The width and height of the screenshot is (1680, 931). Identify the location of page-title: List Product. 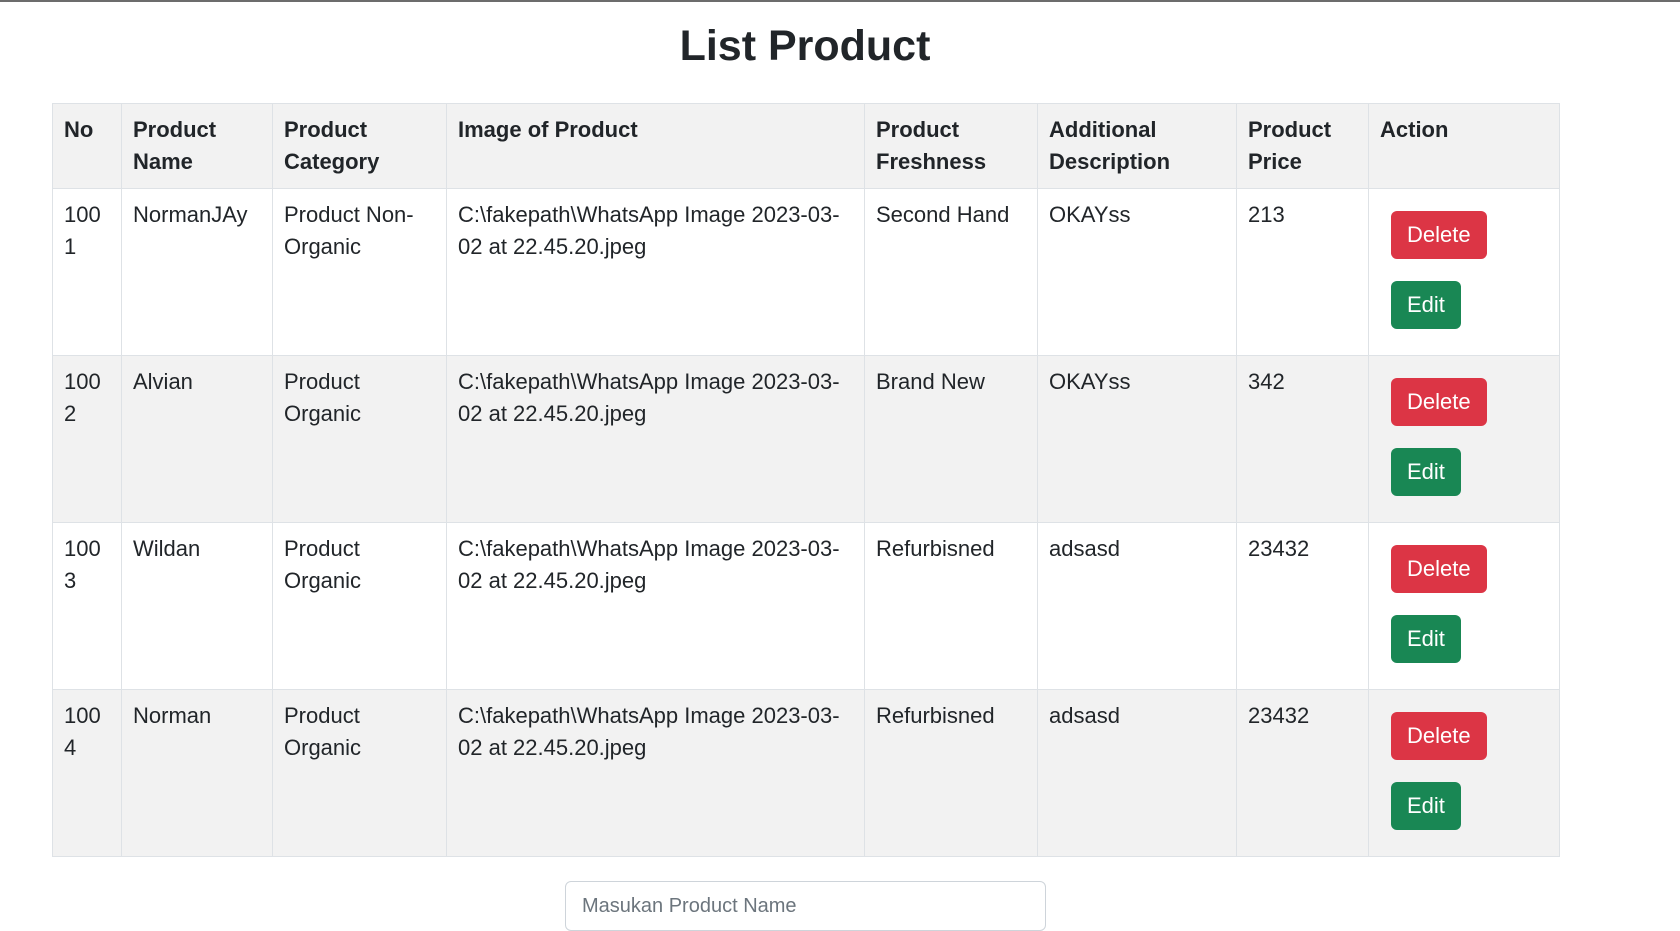
(805, 46).